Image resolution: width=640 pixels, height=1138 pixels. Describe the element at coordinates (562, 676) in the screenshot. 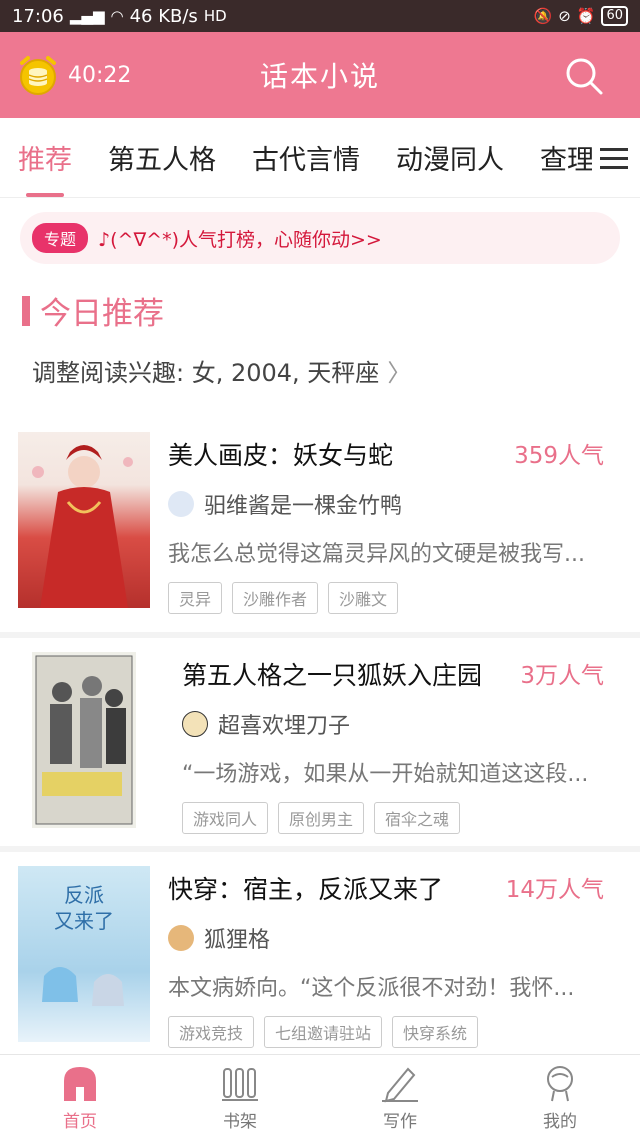

I see `book-popularity: 3万人气` at that location.